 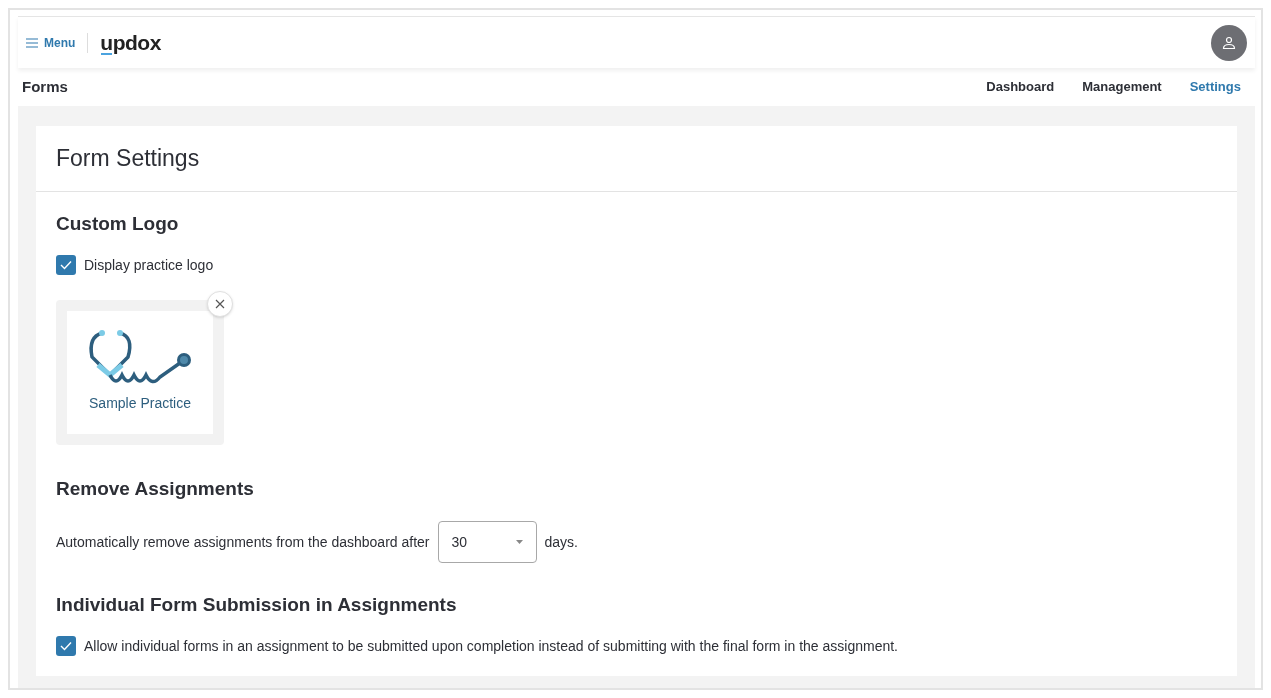 I want to click on avatar-button, so click(x=1229, y=42).